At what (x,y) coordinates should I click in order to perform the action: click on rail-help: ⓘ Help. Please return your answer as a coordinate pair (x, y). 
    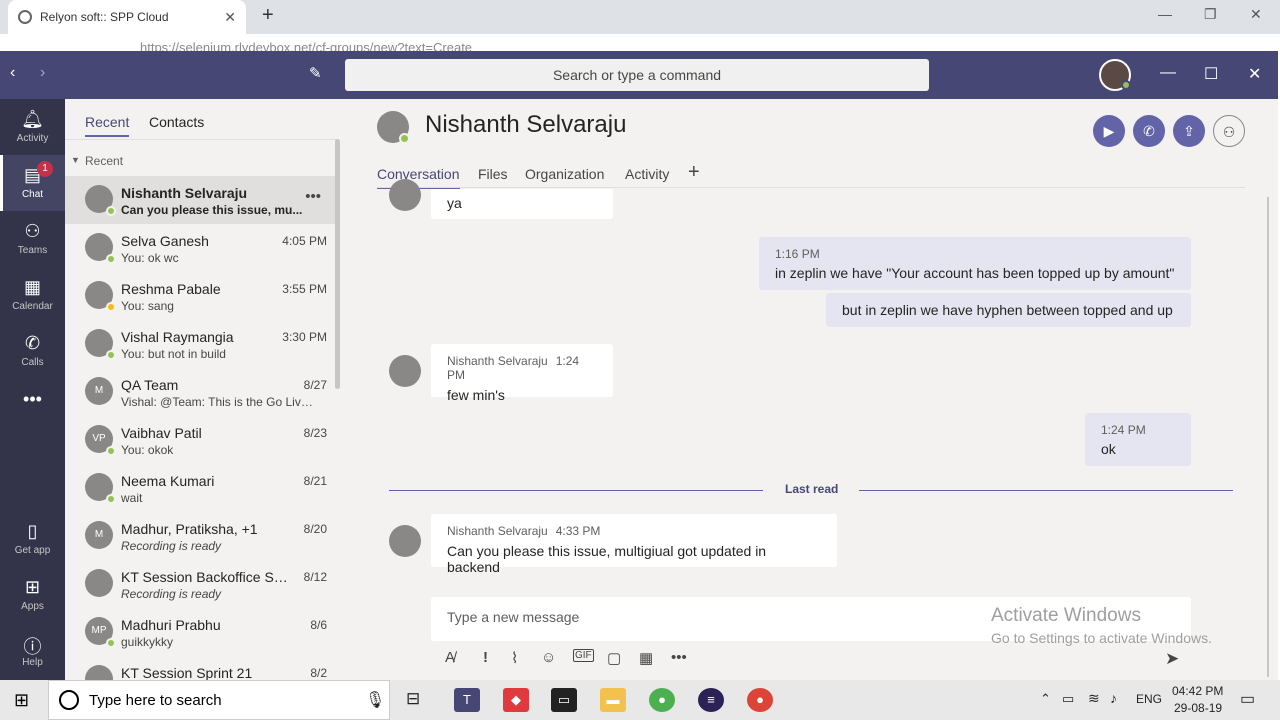
    Looking at the image, I should click on (32, 651).